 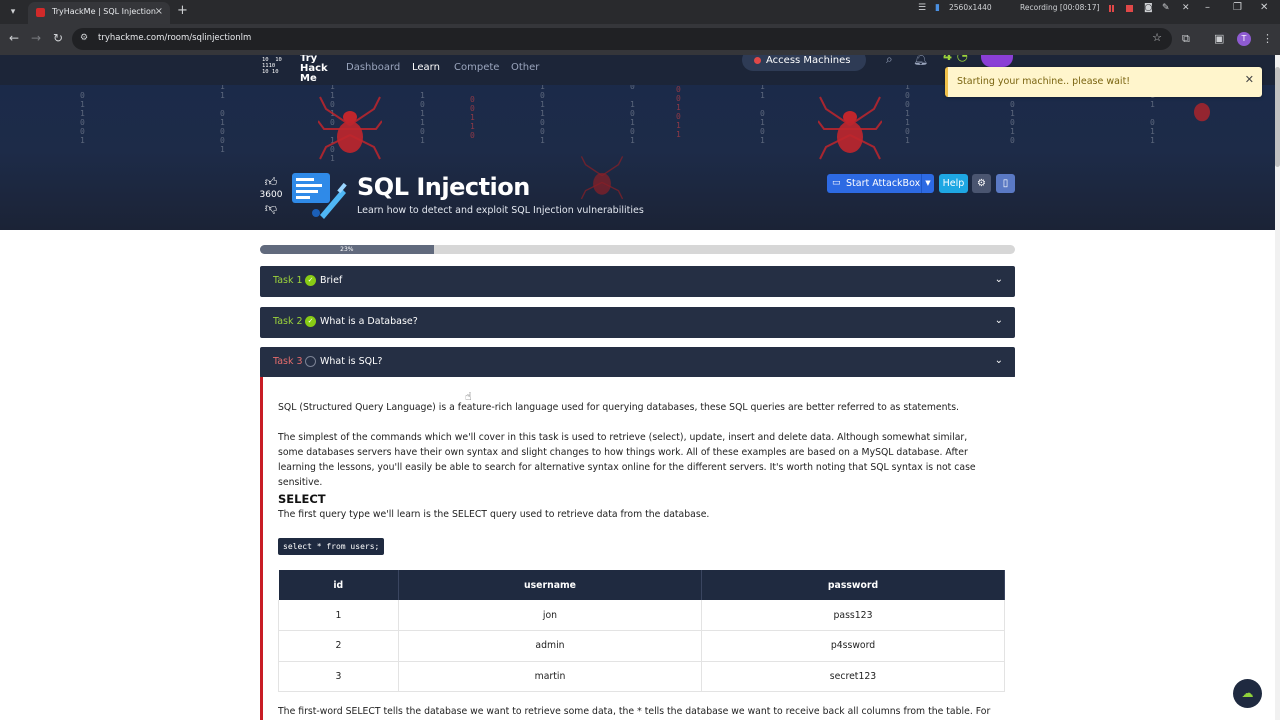 I want to click on camera-icon: ◙, so click(x=1148, y=12).